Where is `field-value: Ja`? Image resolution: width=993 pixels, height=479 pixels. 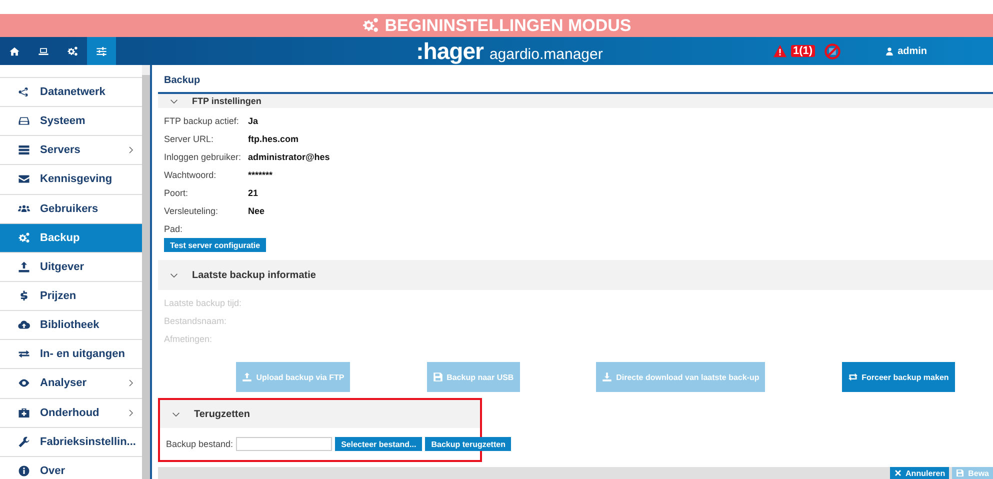
field-value: Ja is located at coordinates (253, 121).